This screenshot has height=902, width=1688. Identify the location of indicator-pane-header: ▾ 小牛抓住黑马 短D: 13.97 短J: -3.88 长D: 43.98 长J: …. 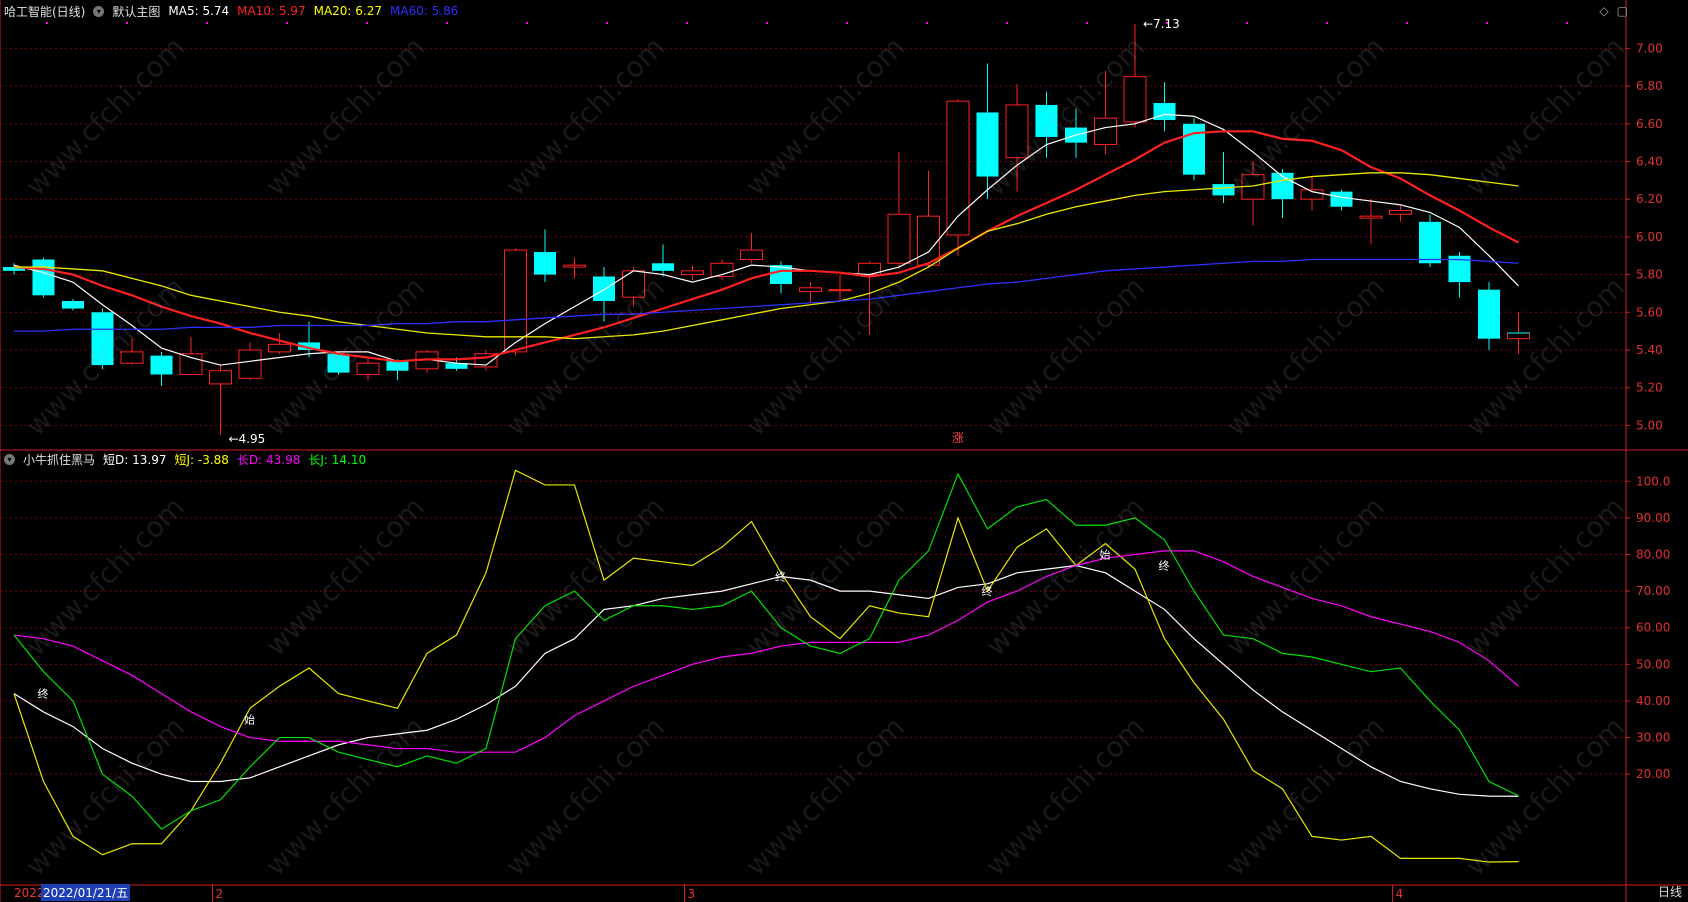
(185, 459).